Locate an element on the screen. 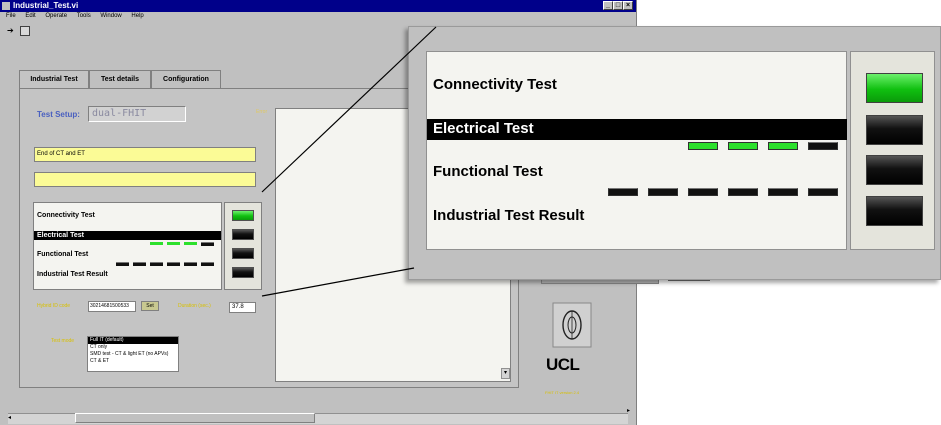  result-led is located at coordinates (243, 272).